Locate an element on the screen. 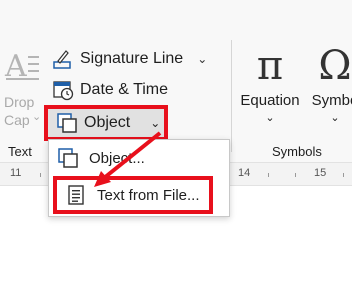 Image resolution: width=352 pixels, height=297 pixels. drop-cap-label-line2: Cap is located at coordinates (17, 120).